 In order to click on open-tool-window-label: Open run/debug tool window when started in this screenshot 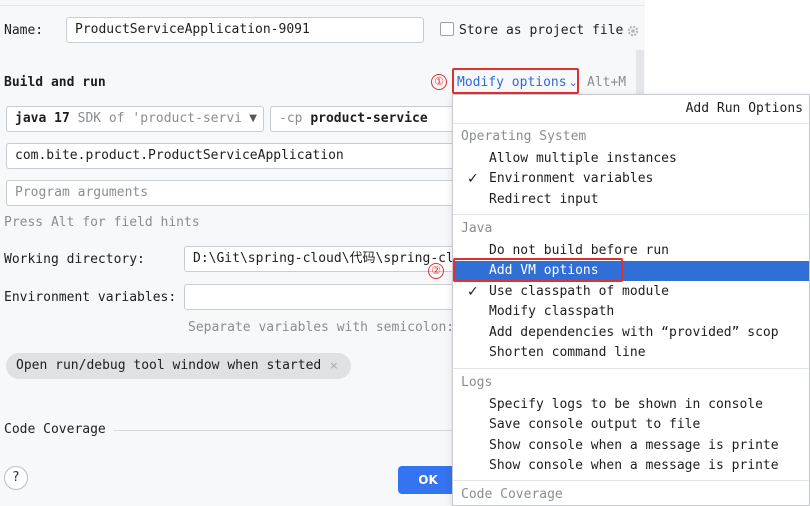, I will do `click(169, 365)`.